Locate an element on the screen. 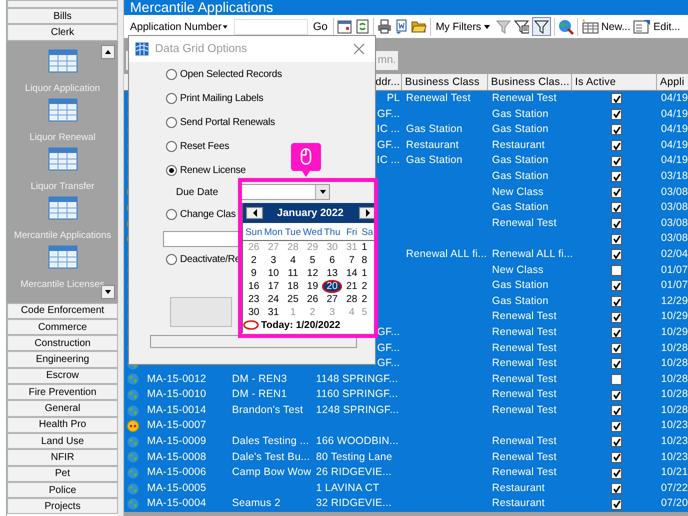 This screenshot has height=516, width=688. nav-button: Police is located at coordinates (62, 490).